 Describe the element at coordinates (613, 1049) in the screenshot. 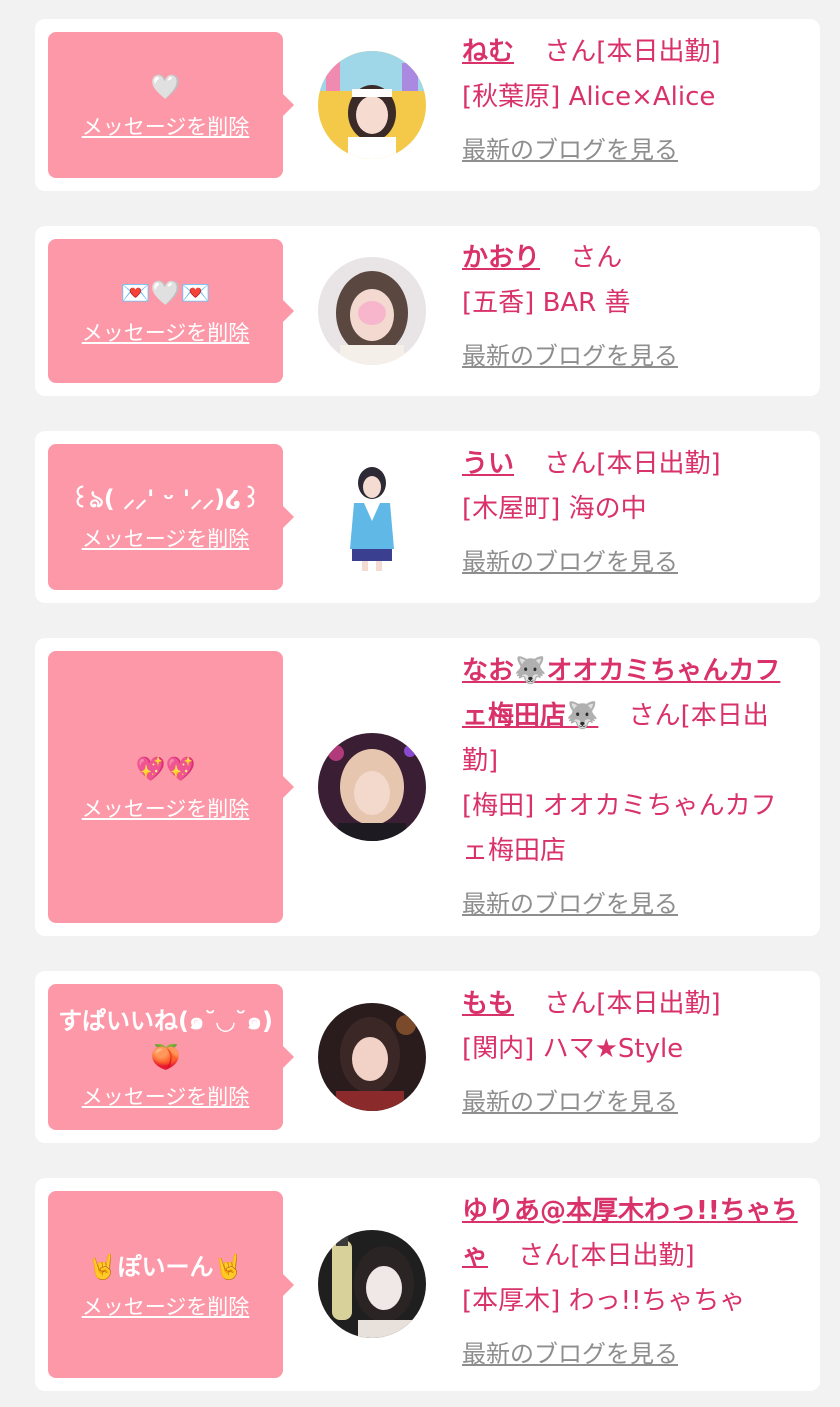

I see `shop-name: ハマ★Style` at that location.